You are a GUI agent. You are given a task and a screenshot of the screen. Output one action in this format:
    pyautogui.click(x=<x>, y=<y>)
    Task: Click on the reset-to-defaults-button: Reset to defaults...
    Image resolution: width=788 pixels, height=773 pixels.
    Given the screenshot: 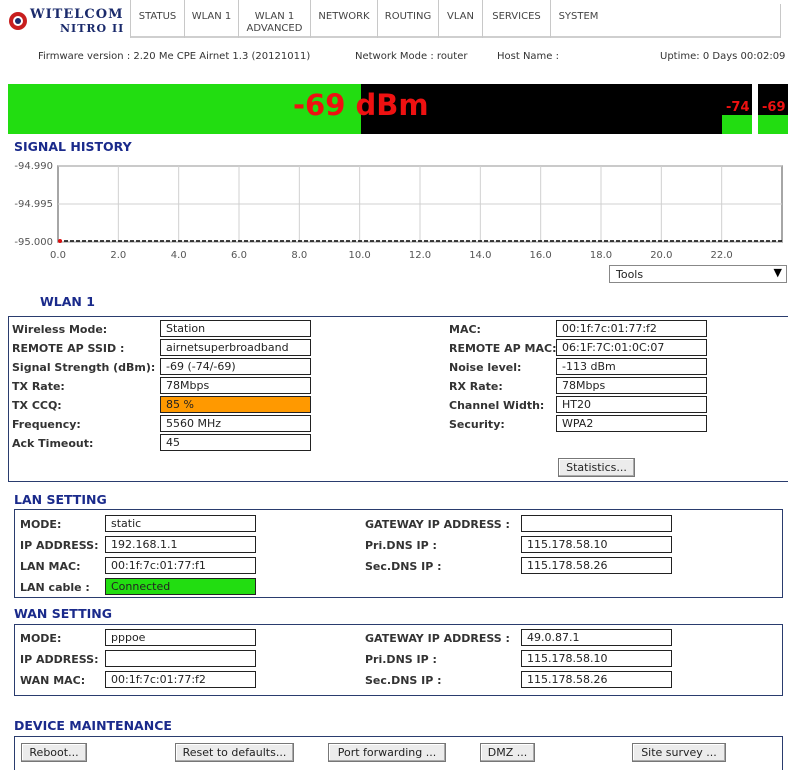 What is the action you would take?
    pyautogui.click(x=234, y=752)
    